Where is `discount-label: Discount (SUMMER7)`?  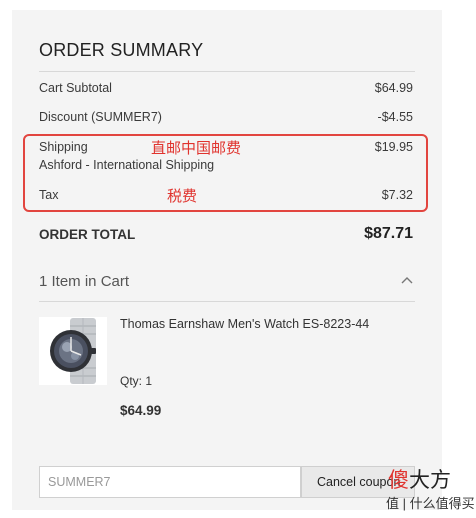
discount-label: Discount (SUMMER7) is located at coordinates (100, 117).